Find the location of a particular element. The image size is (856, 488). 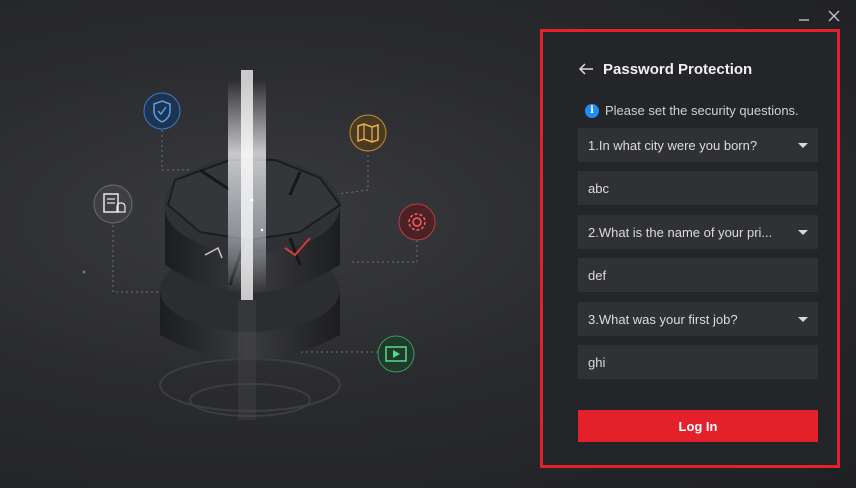

window-controls is located at coordinates (819, 16).